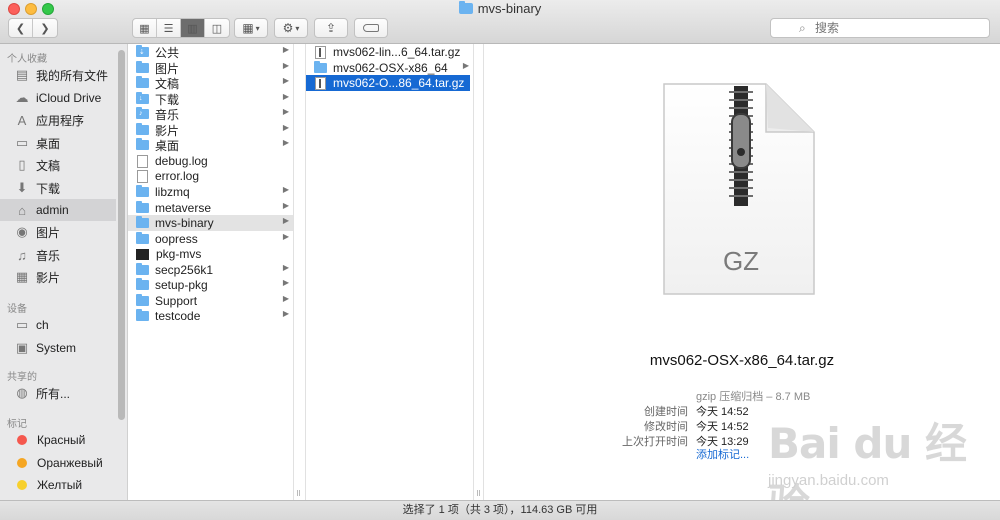 The width and height of the screenshot is (1000, 520). I want to click on search-icon: ⌕, so click(802, 28).